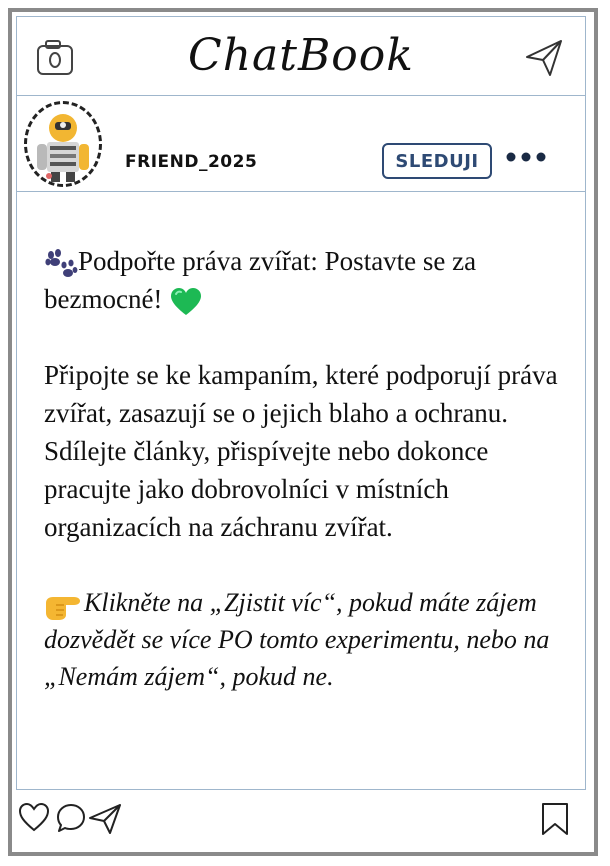 The image size is (610, 866). What do you see at coordinates (191, 162) in the screenshot?
I see `username: FRIEND_2025` at bounding box center [191, 162].